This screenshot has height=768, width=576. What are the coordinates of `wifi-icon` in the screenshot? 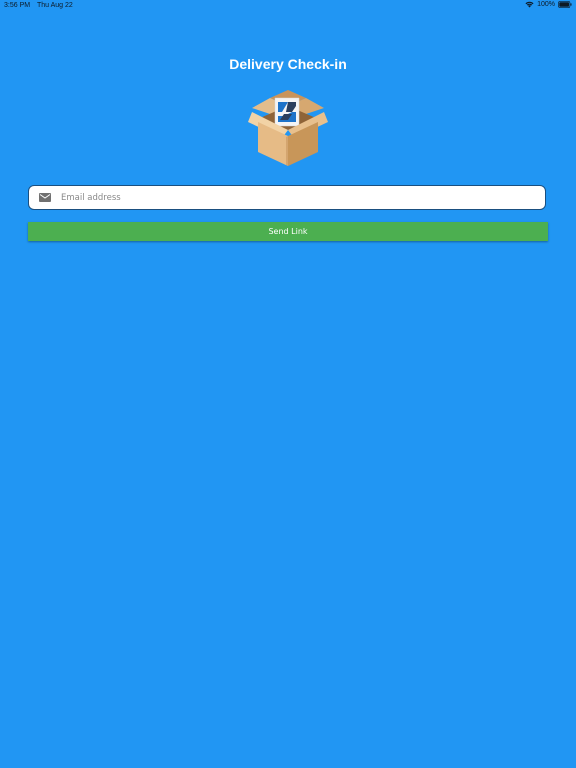 It's located at (529, 4).